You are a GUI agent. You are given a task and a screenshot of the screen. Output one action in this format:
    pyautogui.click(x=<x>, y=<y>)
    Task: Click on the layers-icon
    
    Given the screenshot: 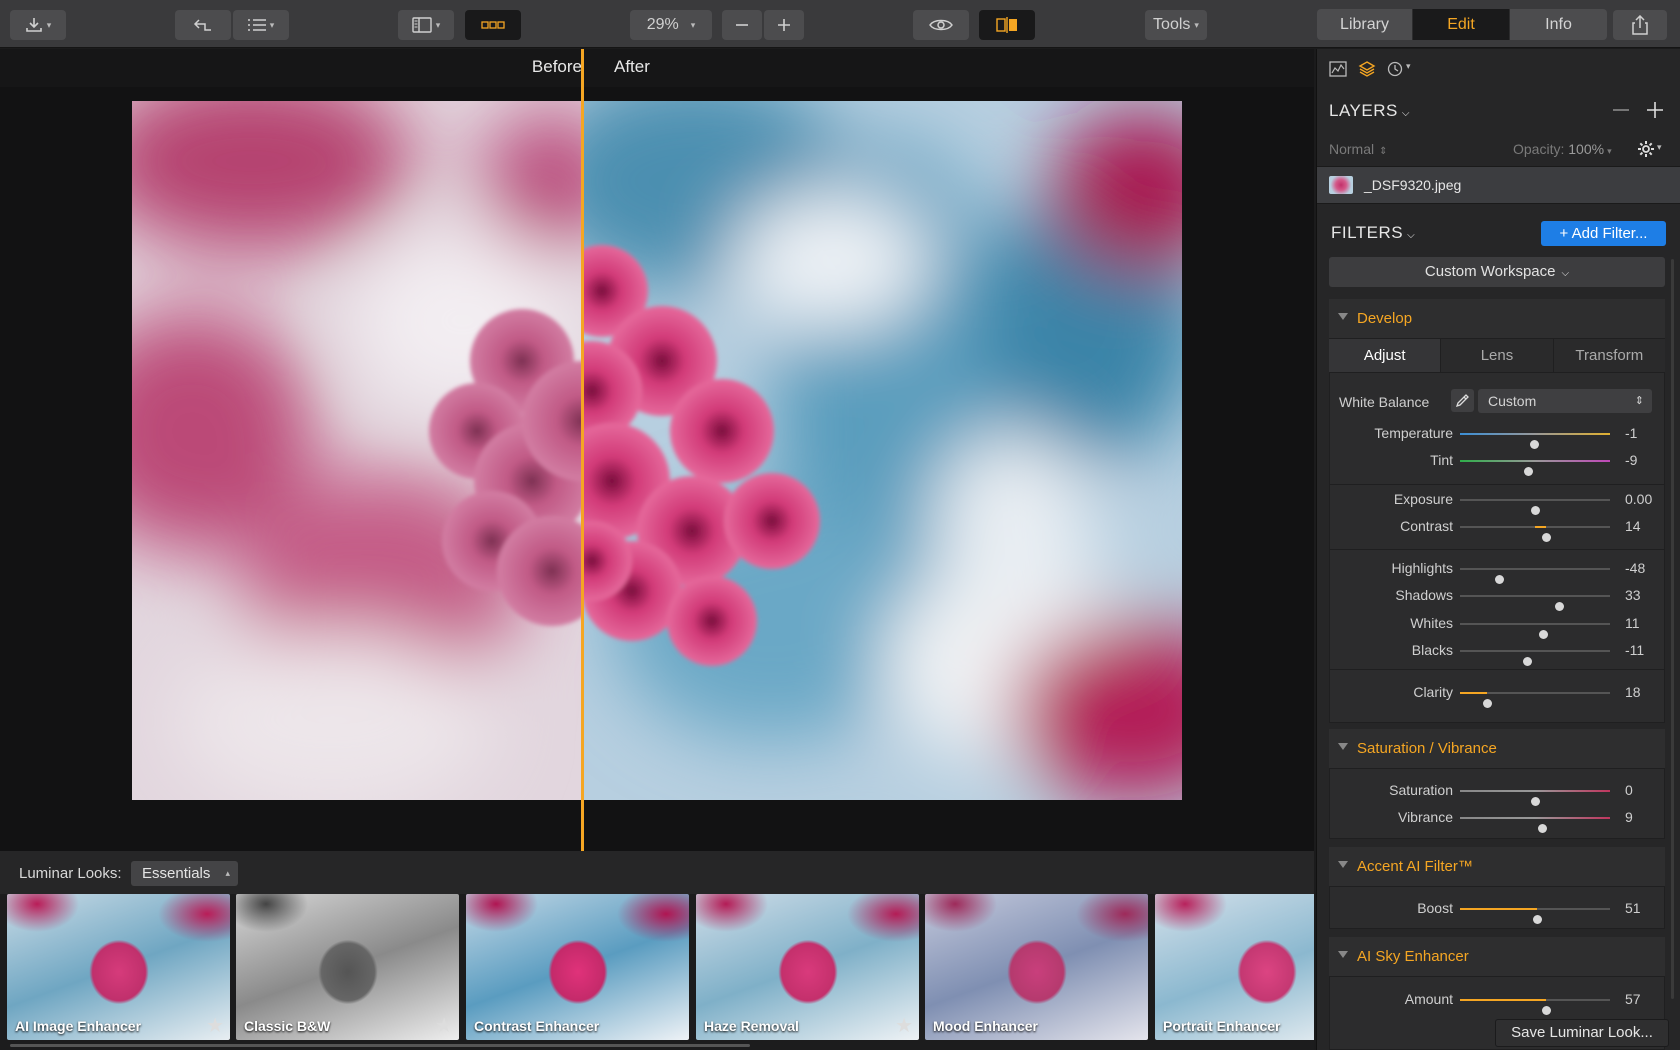 What is the action you would take?
    pyautogui.click(x=1367, y=69)
    